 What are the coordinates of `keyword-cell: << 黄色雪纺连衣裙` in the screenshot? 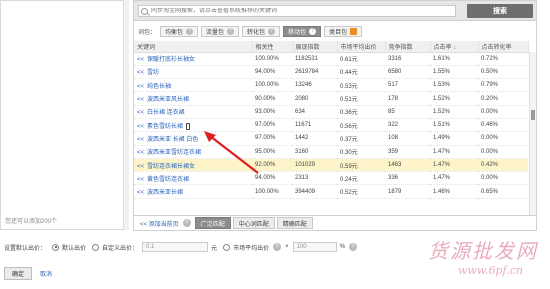 It's located at (193, 178).